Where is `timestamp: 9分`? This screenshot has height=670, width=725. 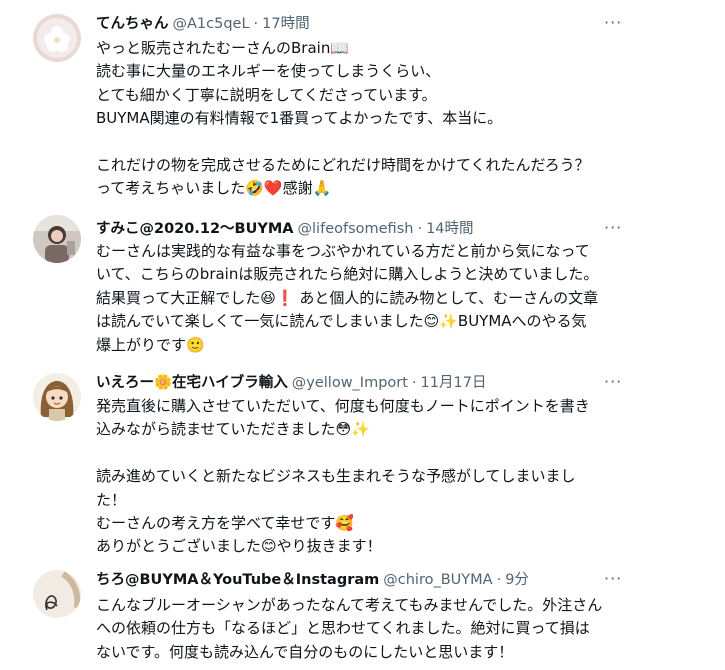 timestamp: 9分 is located at coordinates (517, 580).